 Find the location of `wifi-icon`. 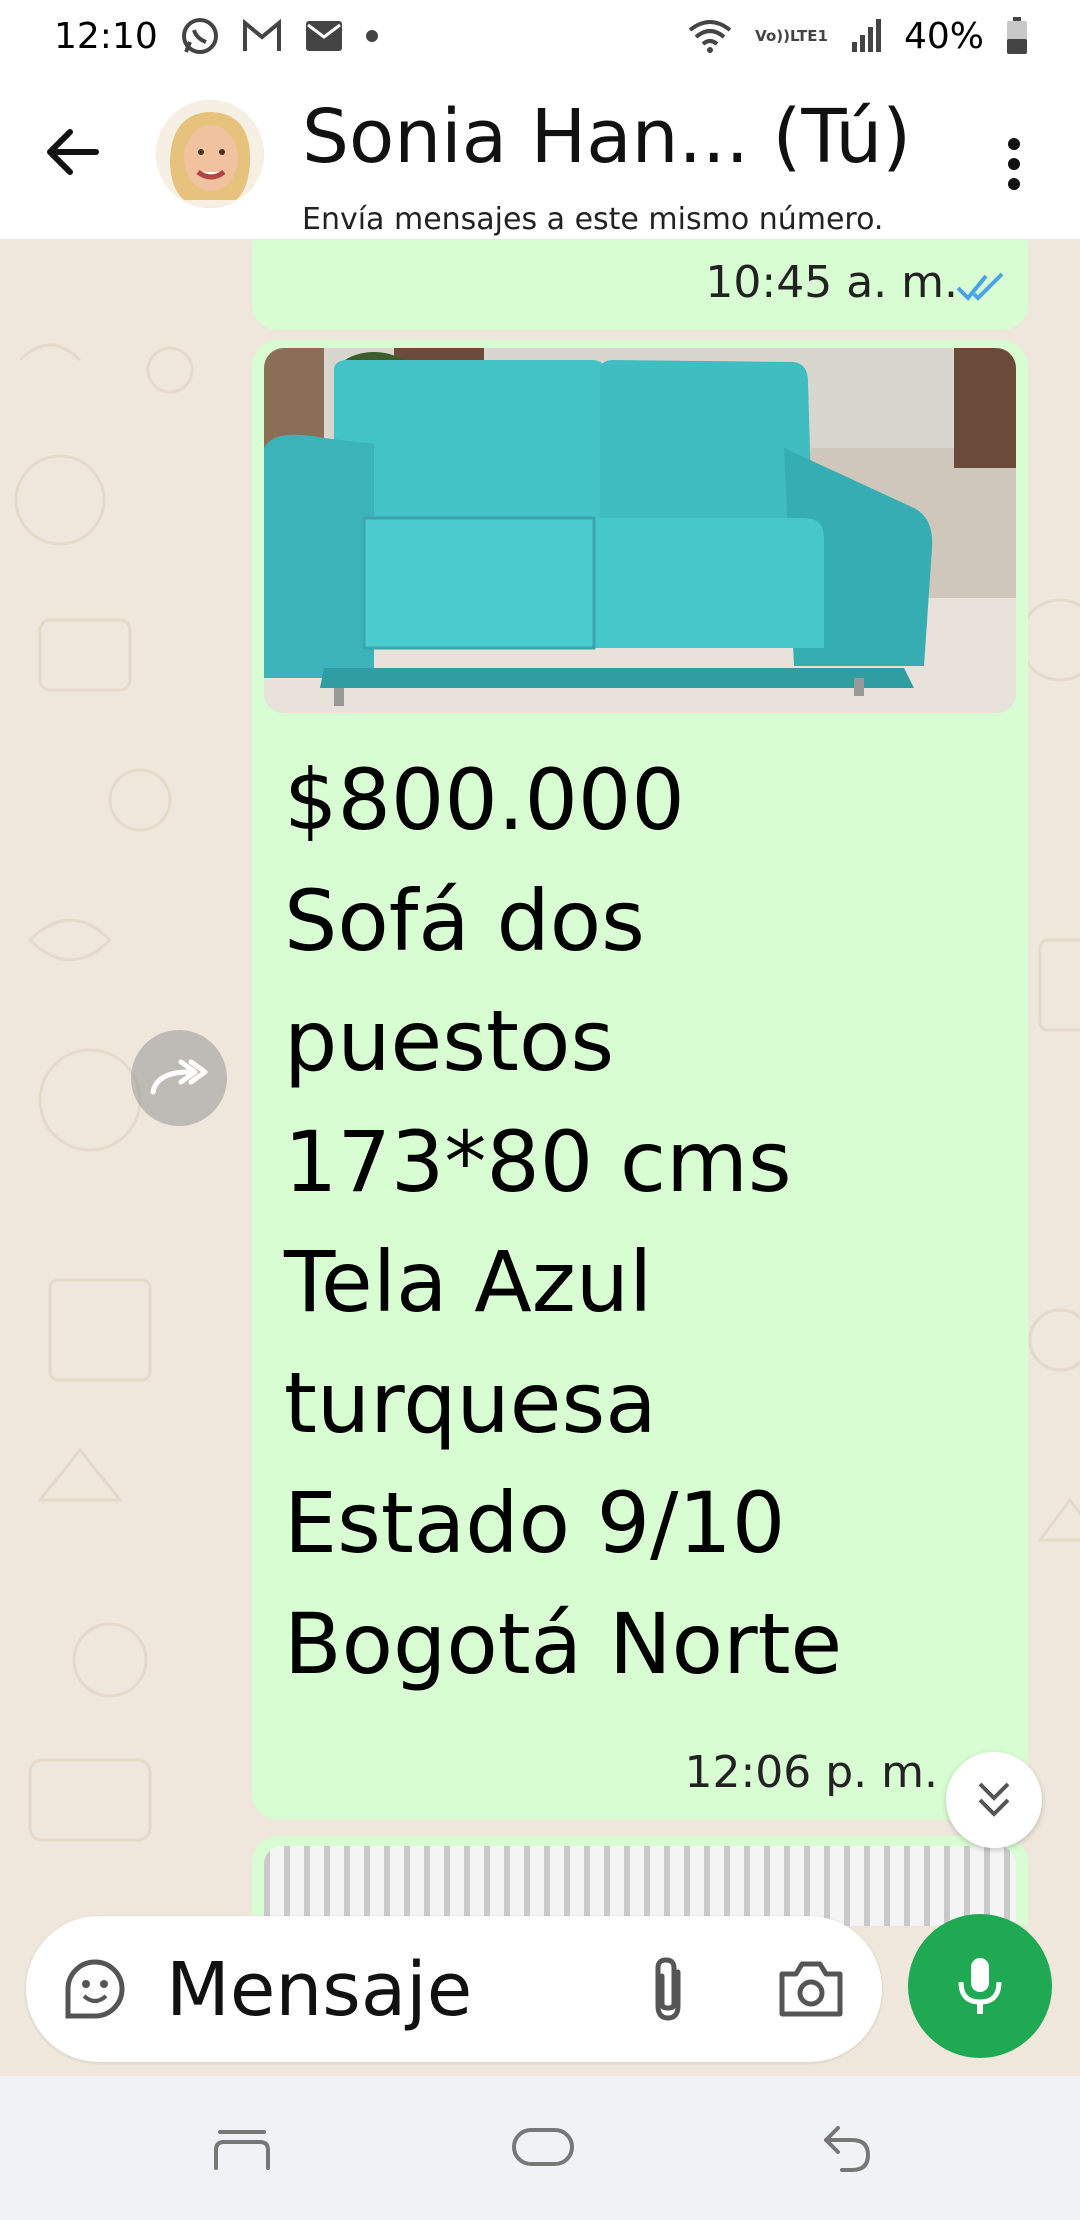

wifi-icon is located at coordinates (710, 36).